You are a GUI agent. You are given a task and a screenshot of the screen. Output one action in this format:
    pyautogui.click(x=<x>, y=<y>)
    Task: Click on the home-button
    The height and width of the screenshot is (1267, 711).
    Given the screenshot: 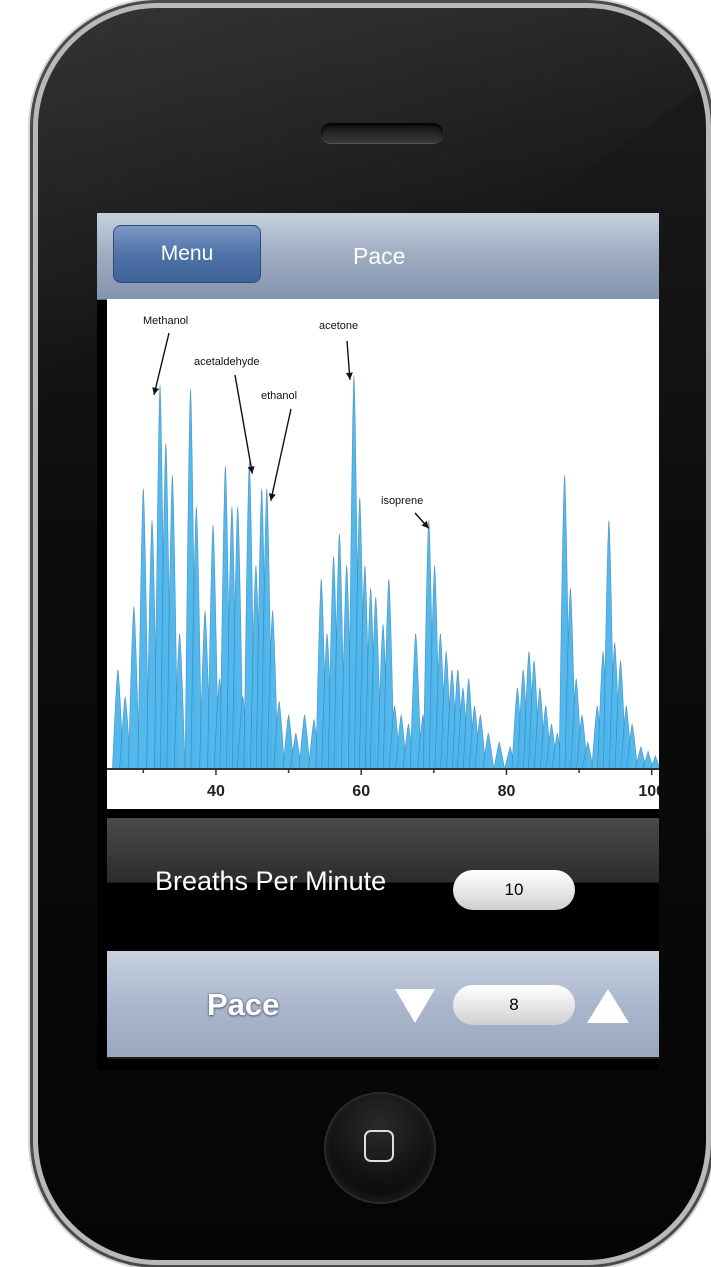 What is the action you would take?
    pyautogui.click(x=380, y=1148)
    